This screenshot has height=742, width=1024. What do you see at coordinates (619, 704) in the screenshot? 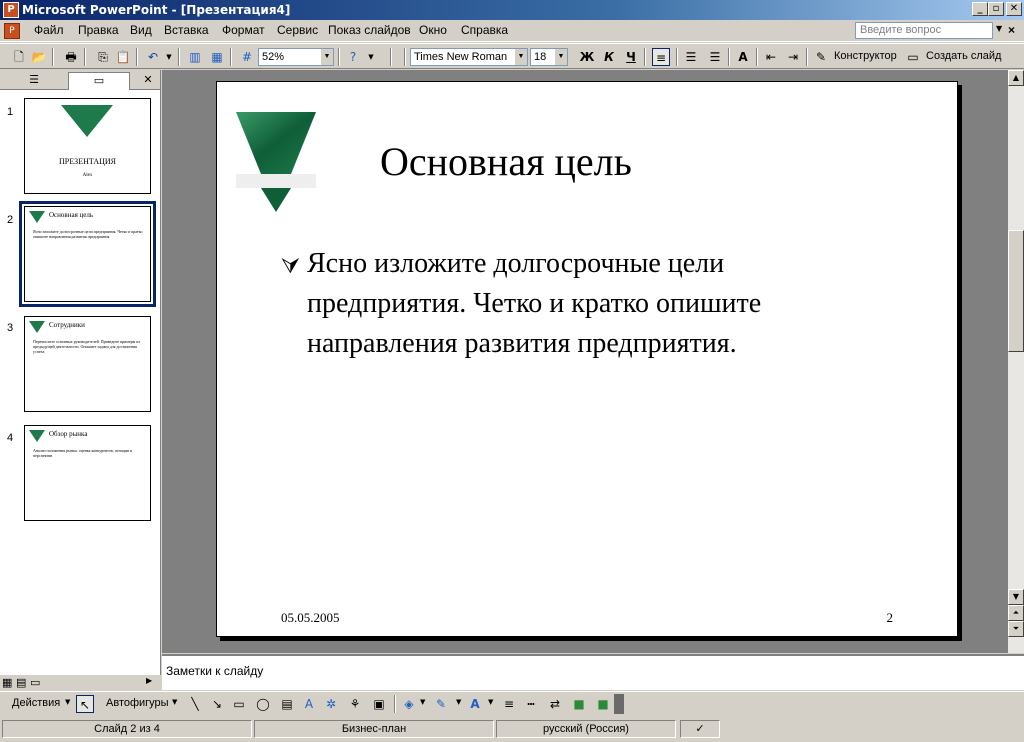
I see `toolbar-options-icon` at bounding box center [619, 704].